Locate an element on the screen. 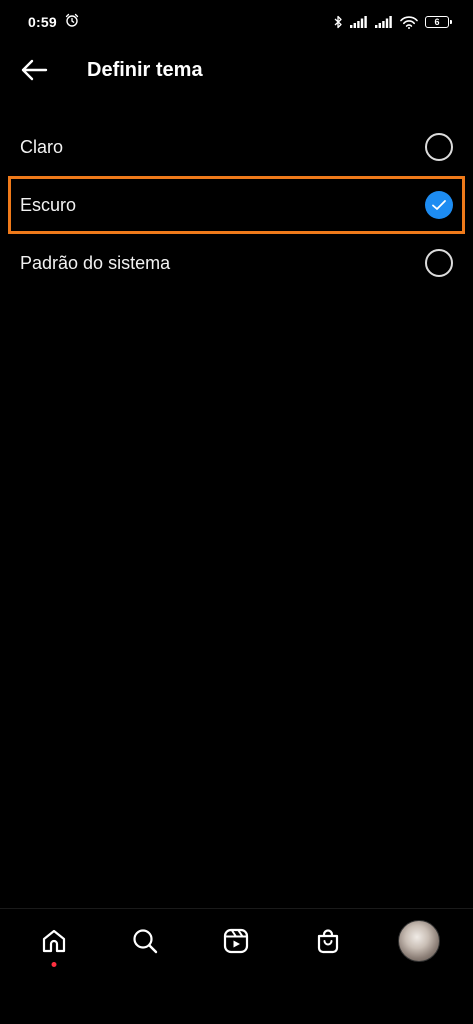  battery-level: 6 is located at coordinates (437, 21).